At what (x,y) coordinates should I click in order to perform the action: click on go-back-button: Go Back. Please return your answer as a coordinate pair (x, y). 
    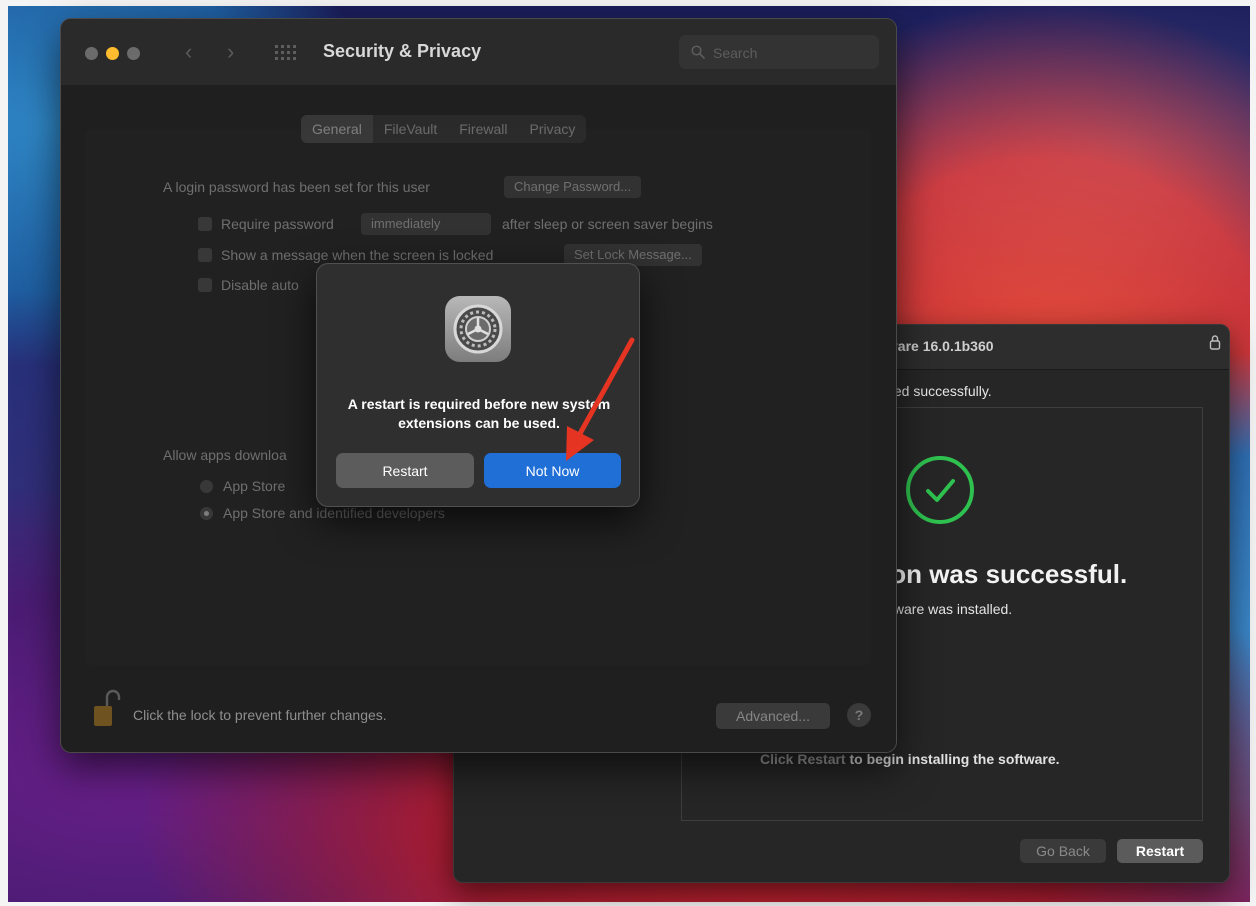
    Looking at the image, I should click on (1063, 851).